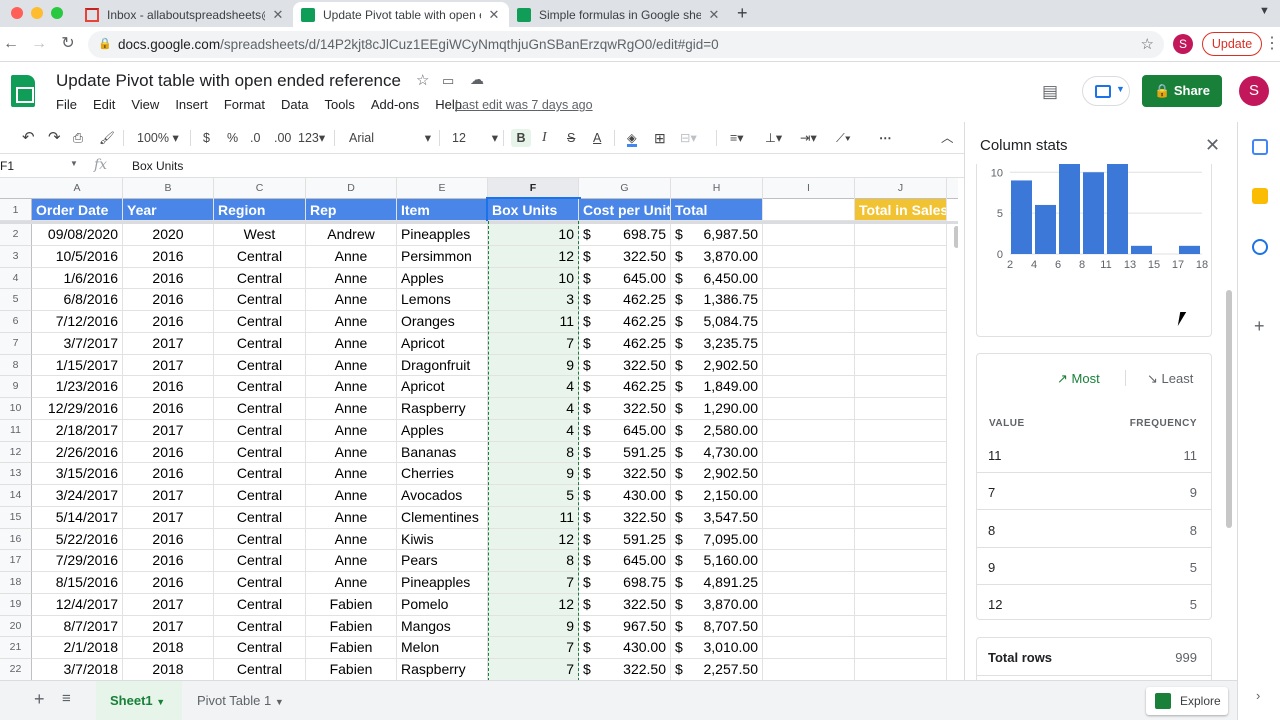  Describe the element at coordinates (533, 300) in the screenshot. I see `table-cell: 3` at that location.